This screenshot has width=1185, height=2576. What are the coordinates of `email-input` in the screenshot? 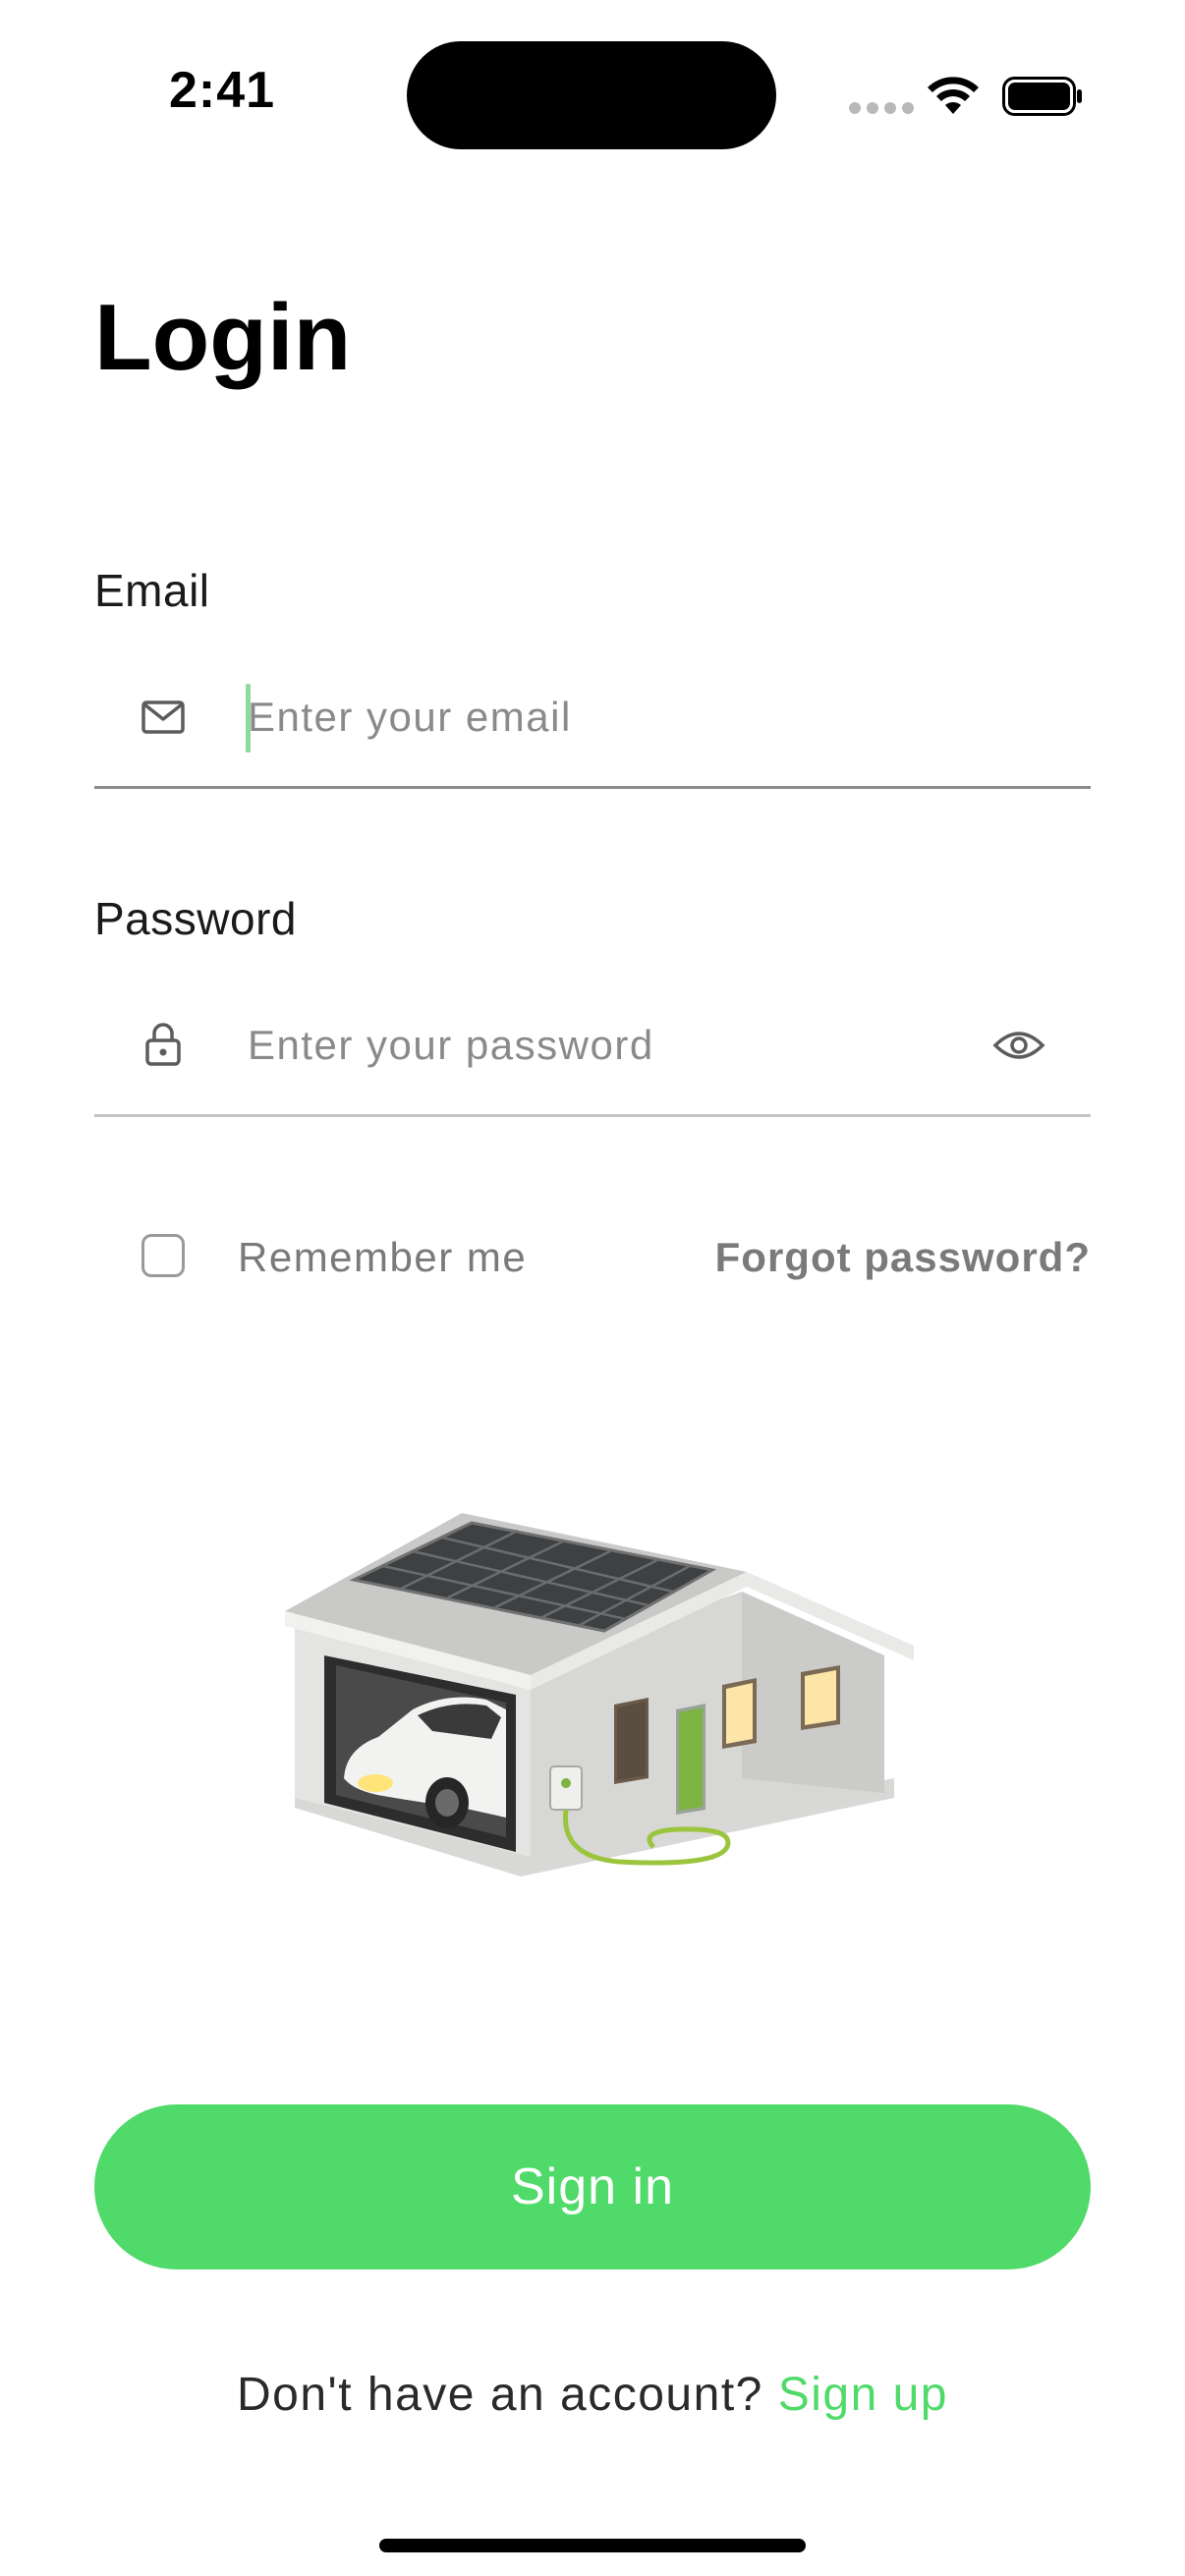 It's located at (621, 717).